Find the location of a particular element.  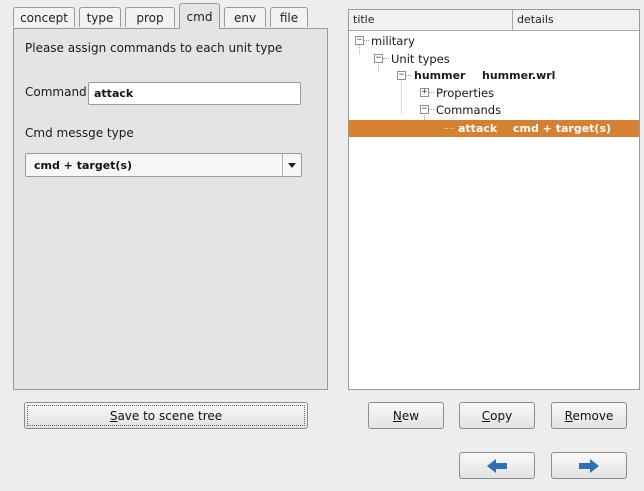

tab-cmd: cmd is located at coordinates (199, 16).